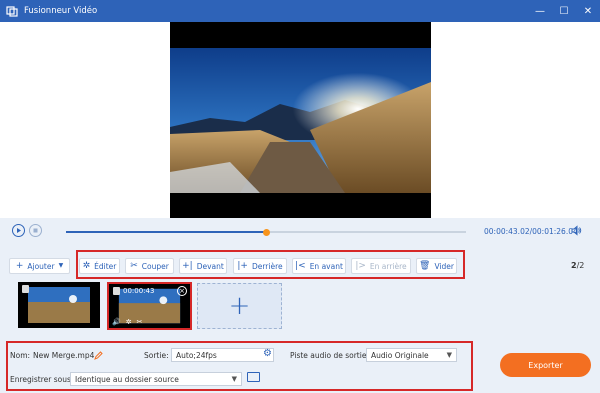  What do you see at coordinates (425, 265) in the screenshot?
I see `trash-icon: 🗑` at bounding box center [425, 265].